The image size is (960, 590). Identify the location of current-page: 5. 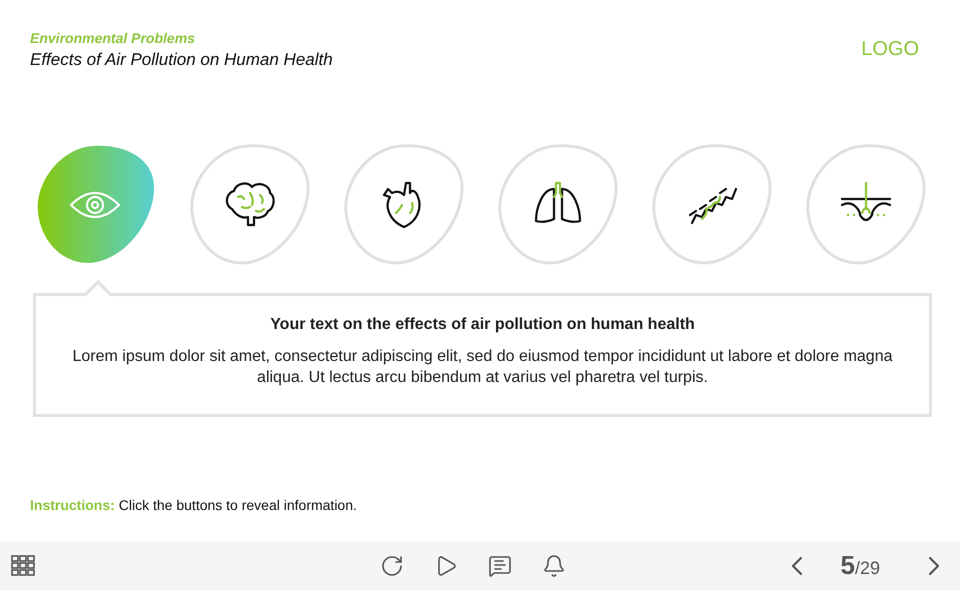
(847, 565).